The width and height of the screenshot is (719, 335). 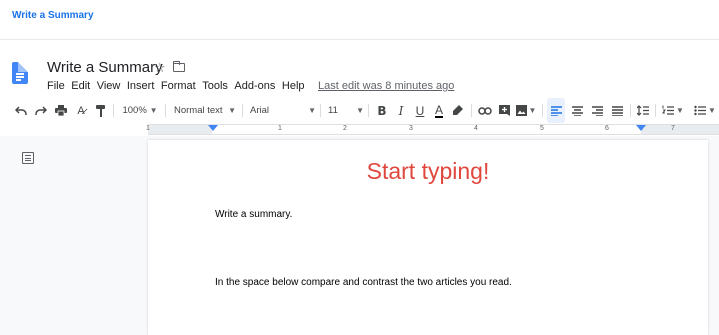 I want to click on app-title-link: Write a Summary, so click(x=53, y=15).